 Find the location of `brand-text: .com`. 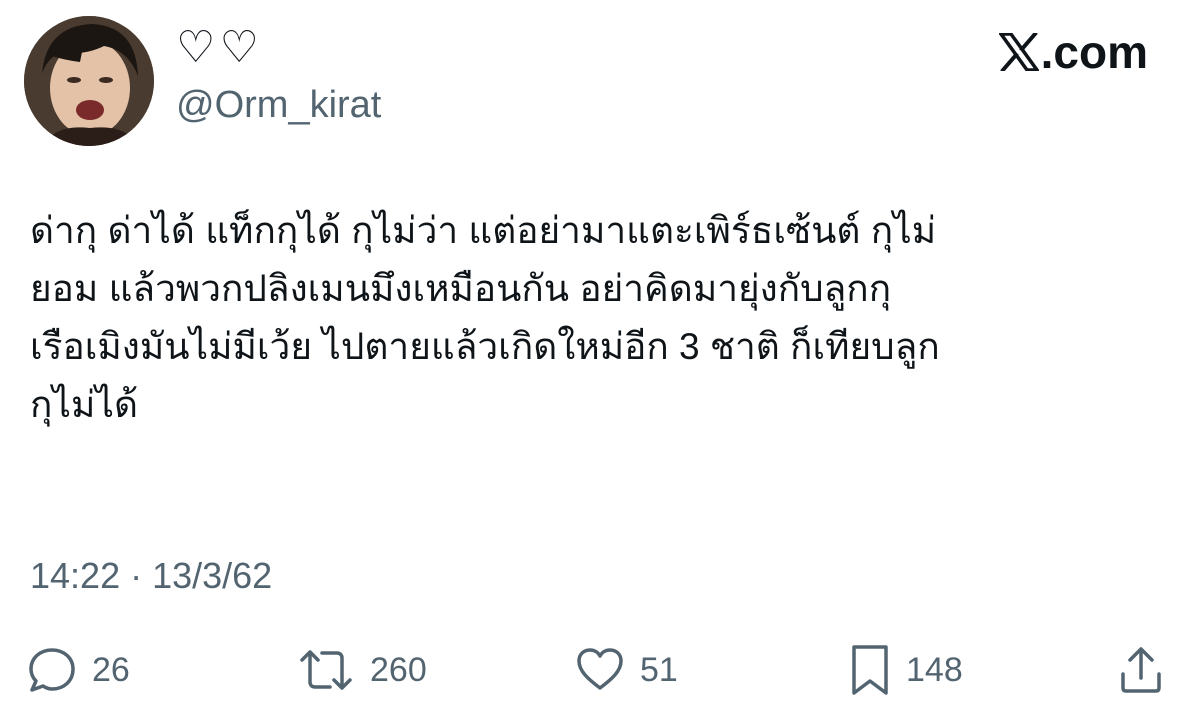

brand-text: .com is located at coordinates (1094, 52).